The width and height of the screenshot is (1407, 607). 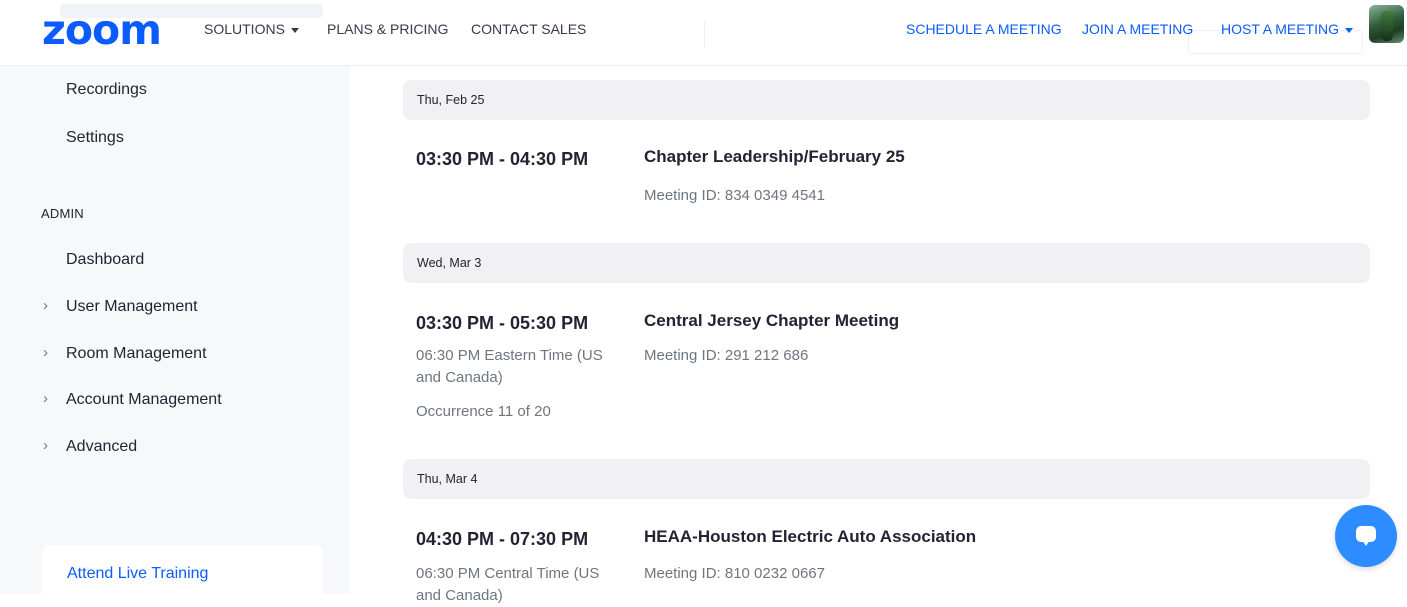 What do you see at coordinates (95, 138) in the screenshot?
I see `sidebar-item-settings: Settings` at bounding box center [95, 138].